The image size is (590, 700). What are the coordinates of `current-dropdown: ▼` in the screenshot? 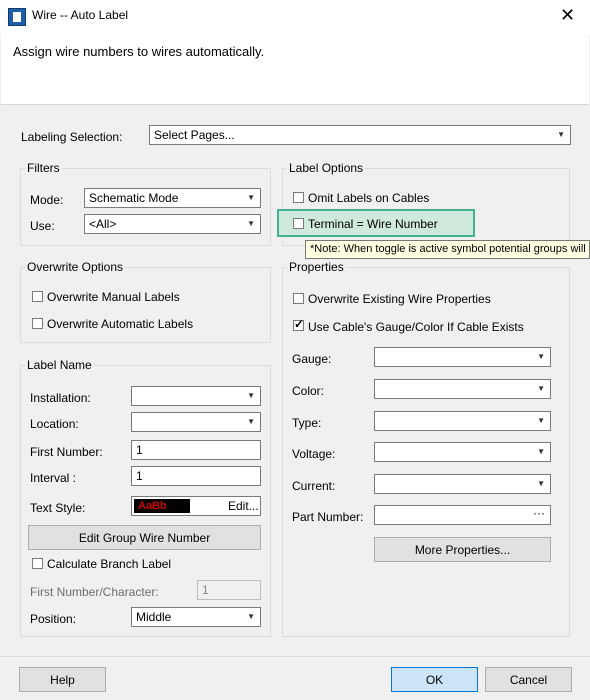 It's located at (462, 484).